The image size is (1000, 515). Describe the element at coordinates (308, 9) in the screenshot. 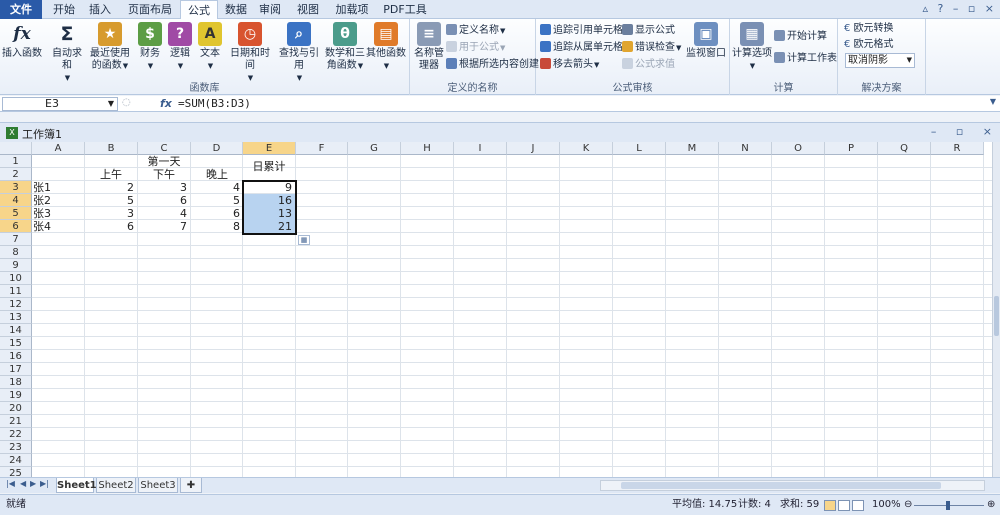

I see `tab-view: 视图` at that location.